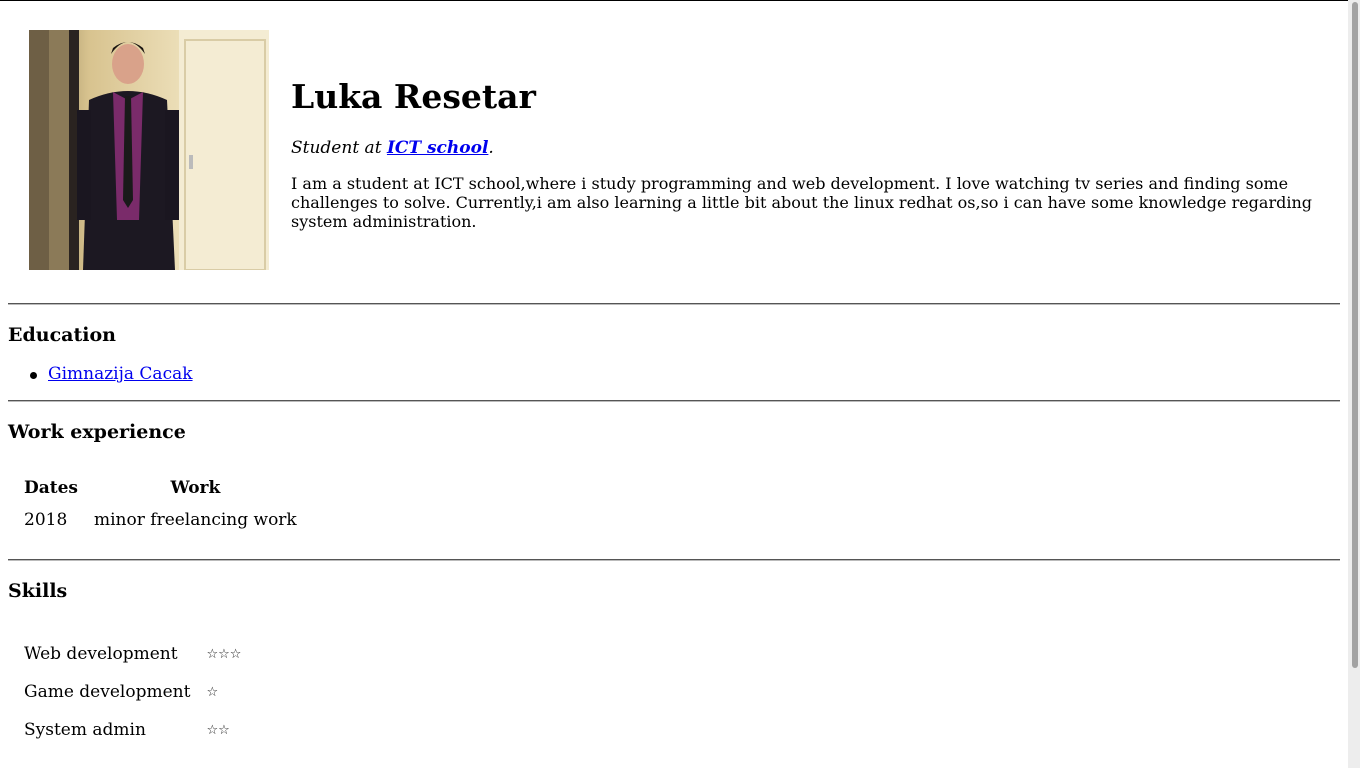 This screenshot has width=1360, height=768. Describe the element at coordinates (51, 488) in the screenshot. I see `work-header-dates: Dates` at that location.